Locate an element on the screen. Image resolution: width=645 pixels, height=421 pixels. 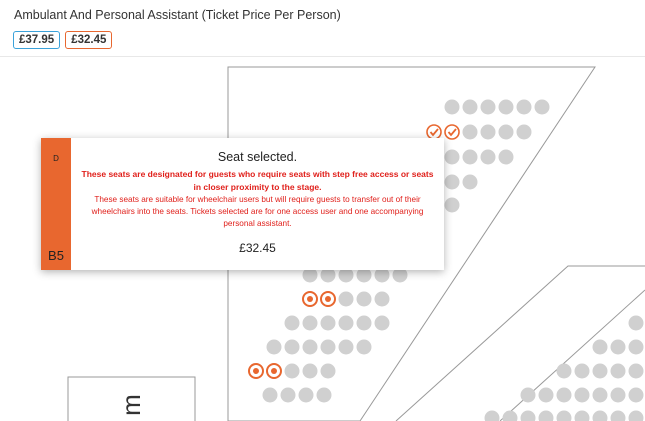
price-chip-37-95: £37.95 is located at coordinates (37, 40).